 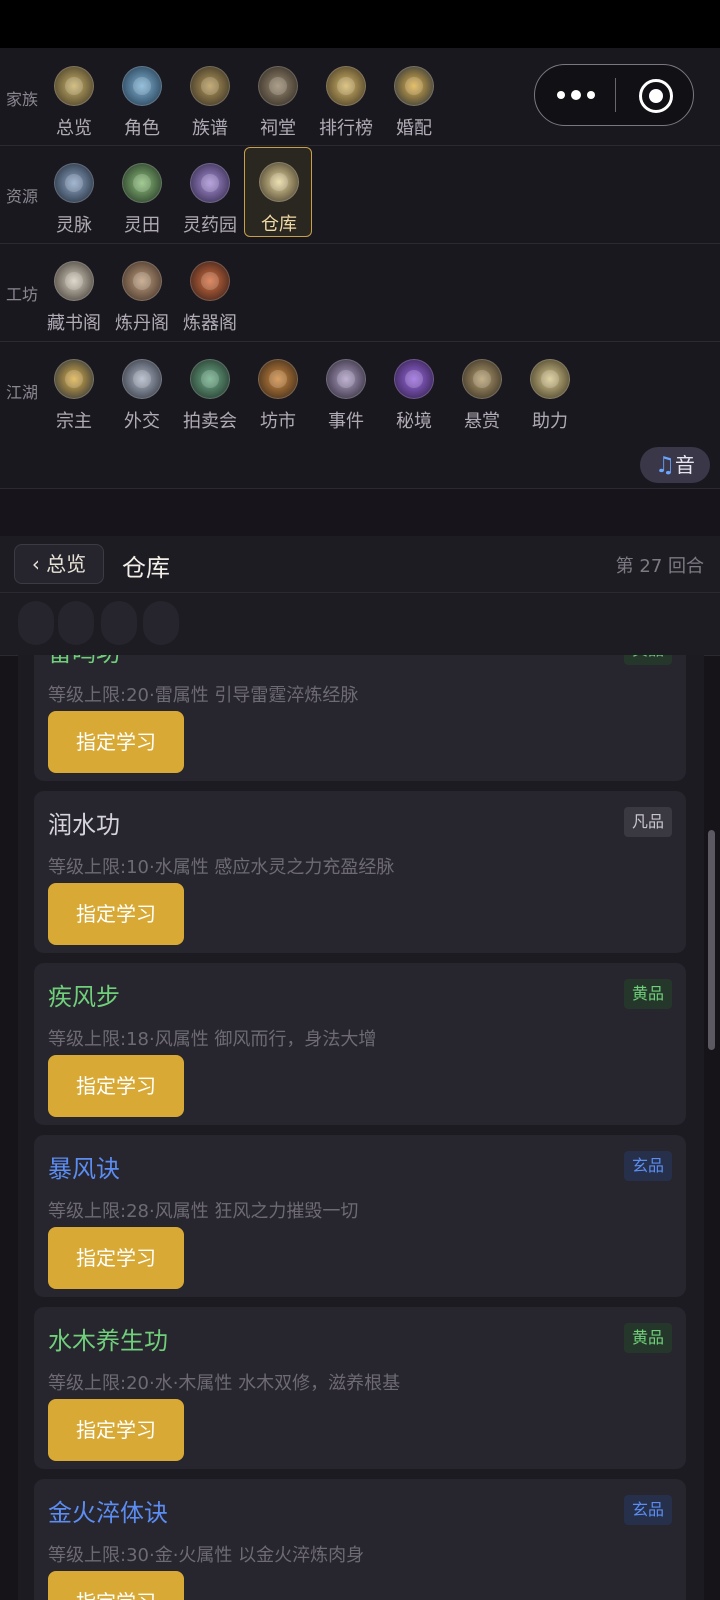 What do you see at coordinates (142, 183) in the screenshot?
I see `field-icon` at bounding box center [142, 183].